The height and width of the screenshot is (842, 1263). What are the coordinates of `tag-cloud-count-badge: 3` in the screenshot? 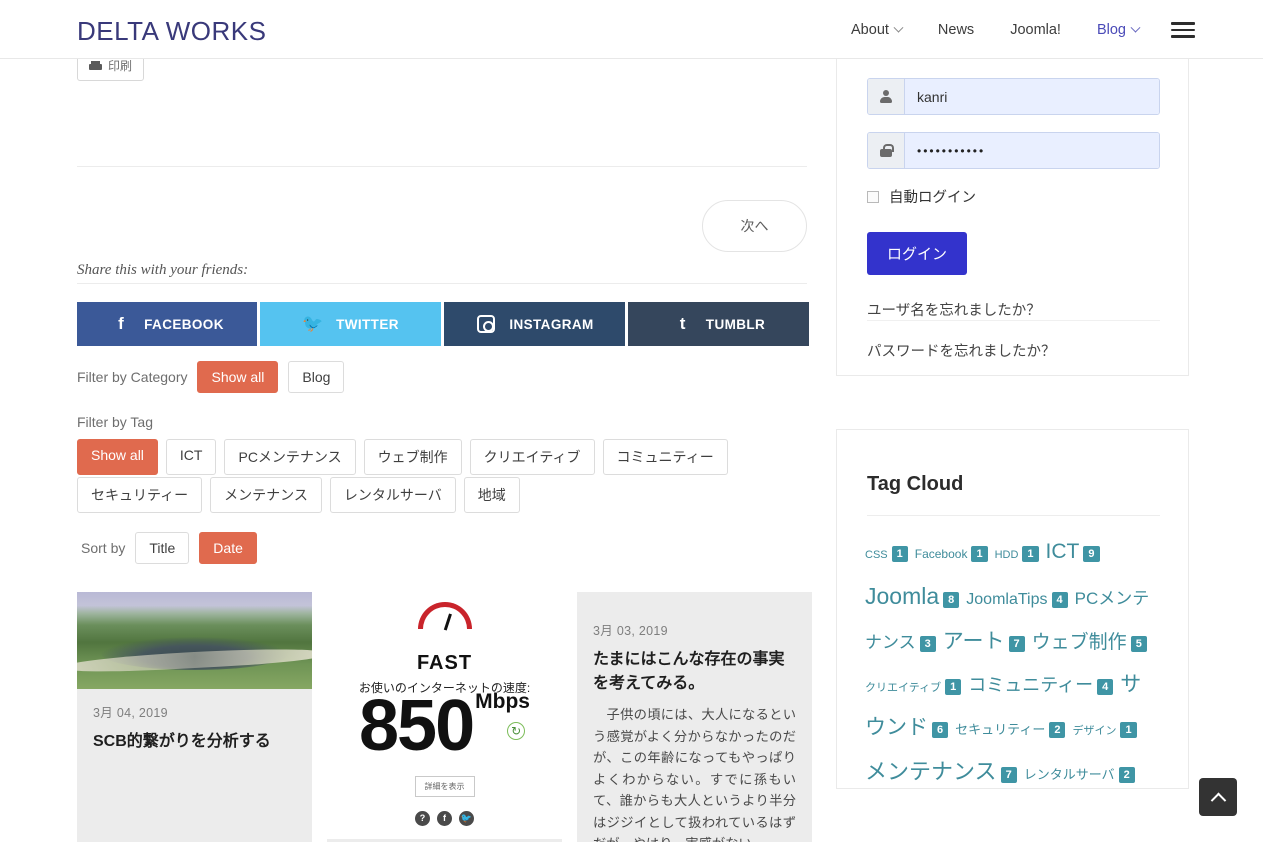 It's located at (927, 643).